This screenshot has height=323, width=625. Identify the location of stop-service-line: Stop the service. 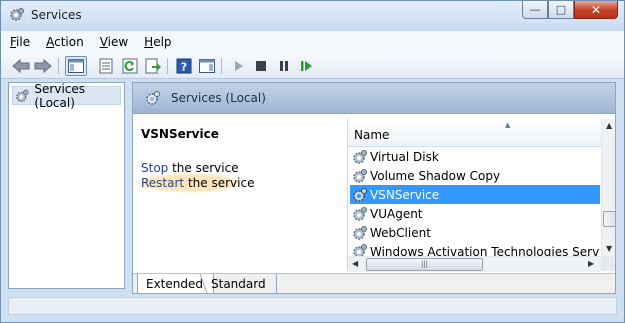
(190, 168).